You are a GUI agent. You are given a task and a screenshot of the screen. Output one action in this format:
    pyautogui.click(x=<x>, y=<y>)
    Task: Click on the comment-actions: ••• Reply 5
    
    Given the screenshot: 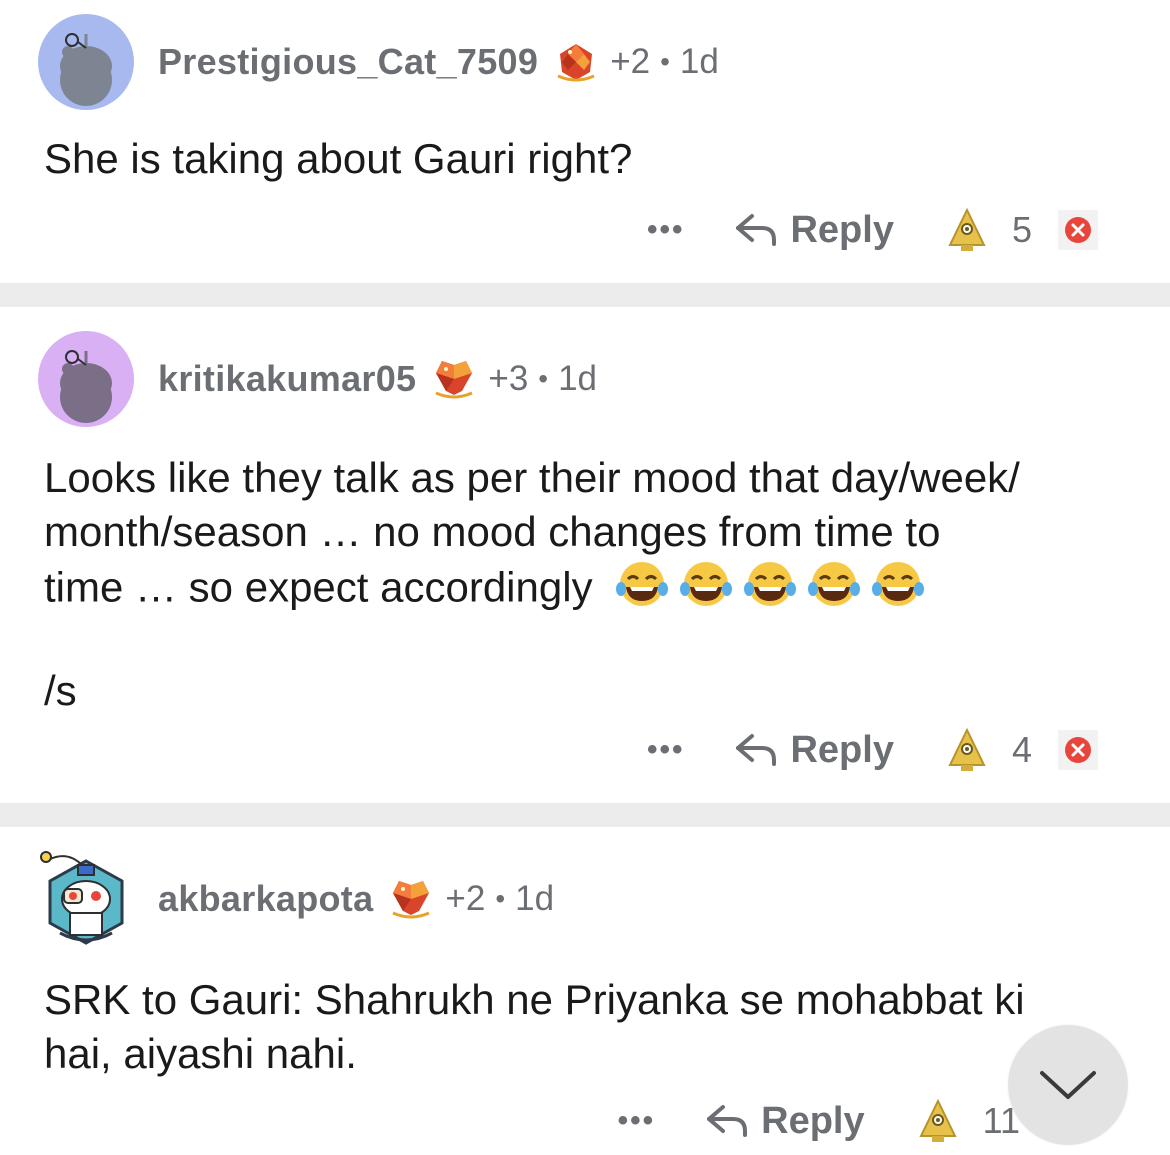 What is the action you would take?
    pyautogui.click(x=872, y=230)
    